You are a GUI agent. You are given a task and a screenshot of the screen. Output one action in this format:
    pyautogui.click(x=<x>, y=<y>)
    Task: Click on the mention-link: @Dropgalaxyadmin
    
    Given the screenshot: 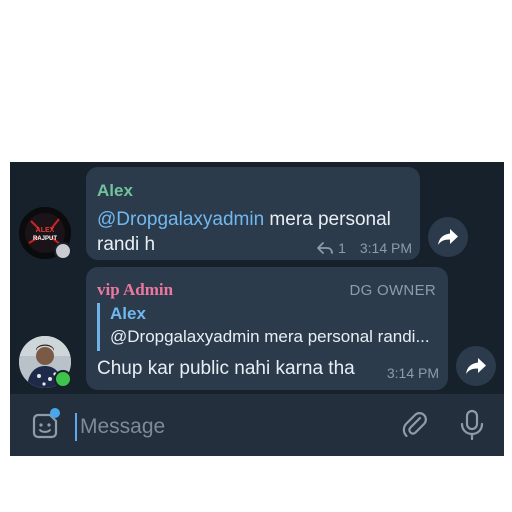 What is the action you would take?
    pyautogui.click(x=180, y=219)
    